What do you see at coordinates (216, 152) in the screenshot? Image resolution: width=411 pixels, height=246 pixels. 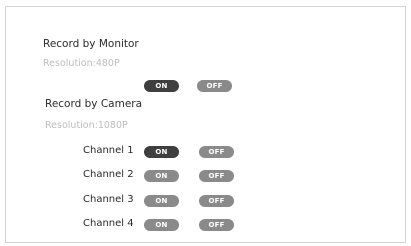 I see `channel-1-off-button: OFF` at bounding box center [216, 152].